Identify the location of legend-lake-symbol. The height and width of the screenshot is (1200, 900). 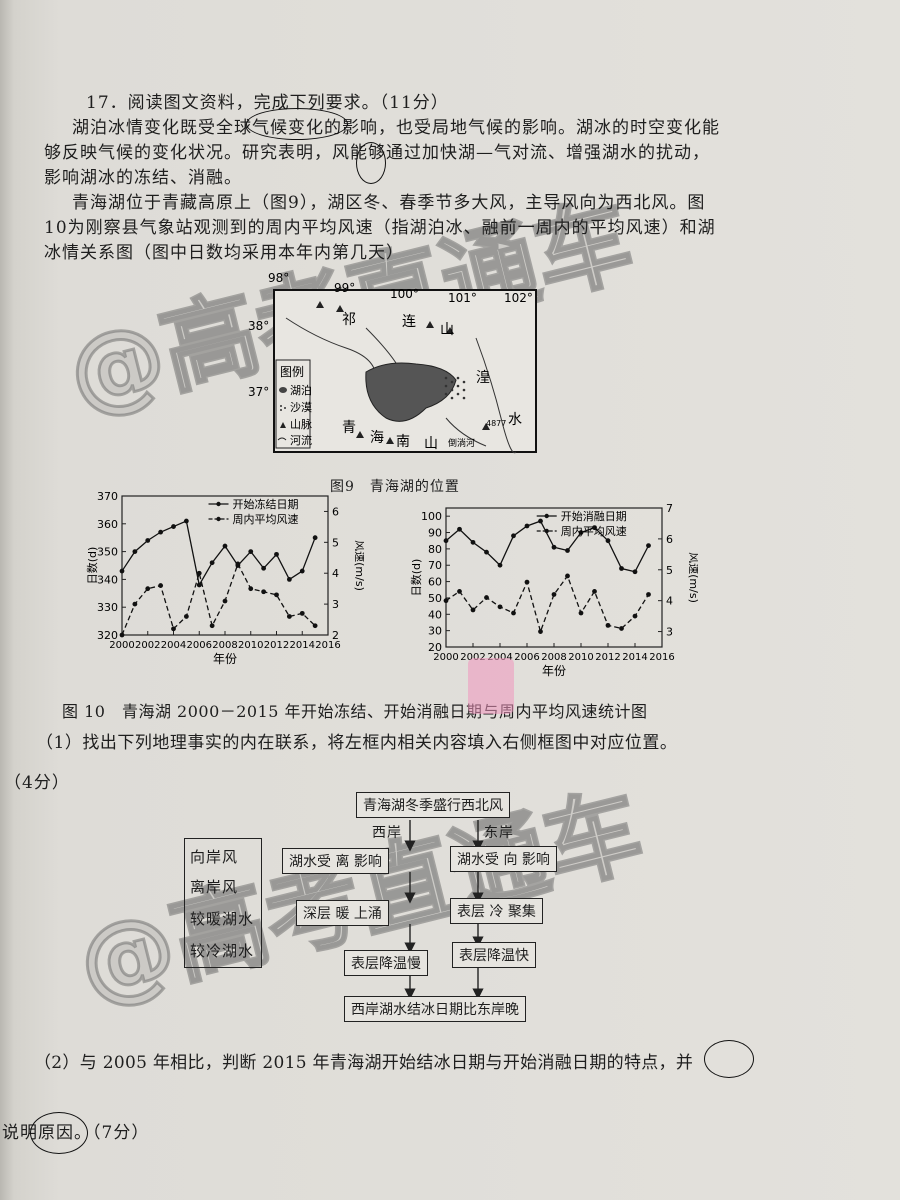
(283, 390).